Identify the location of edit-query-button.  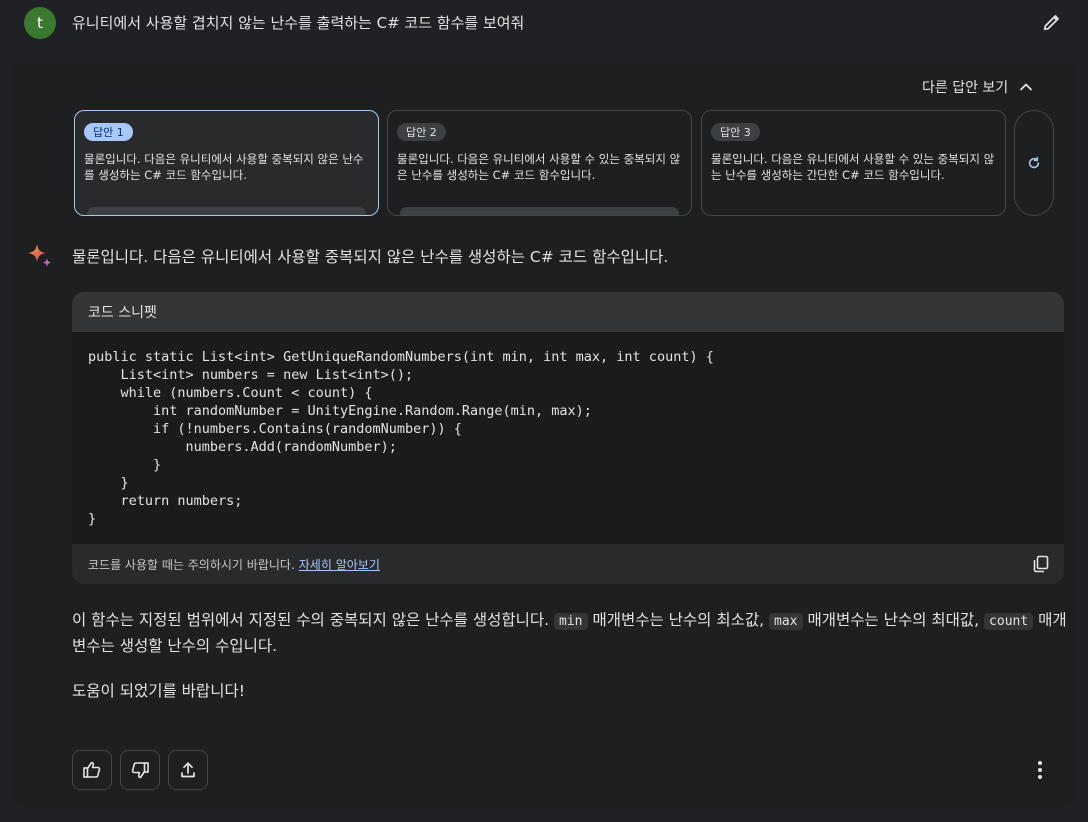
(1052, 22).